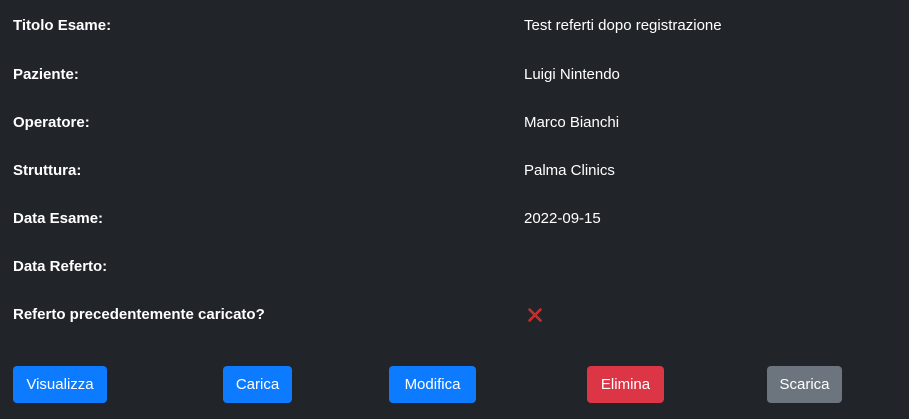 Image resolution: width=909 pixels, height=419 pixels. What do you see at coordinates (535, 315) in the screenshot?
I see `cross-mark-icon` at bounding box center [535, 315].